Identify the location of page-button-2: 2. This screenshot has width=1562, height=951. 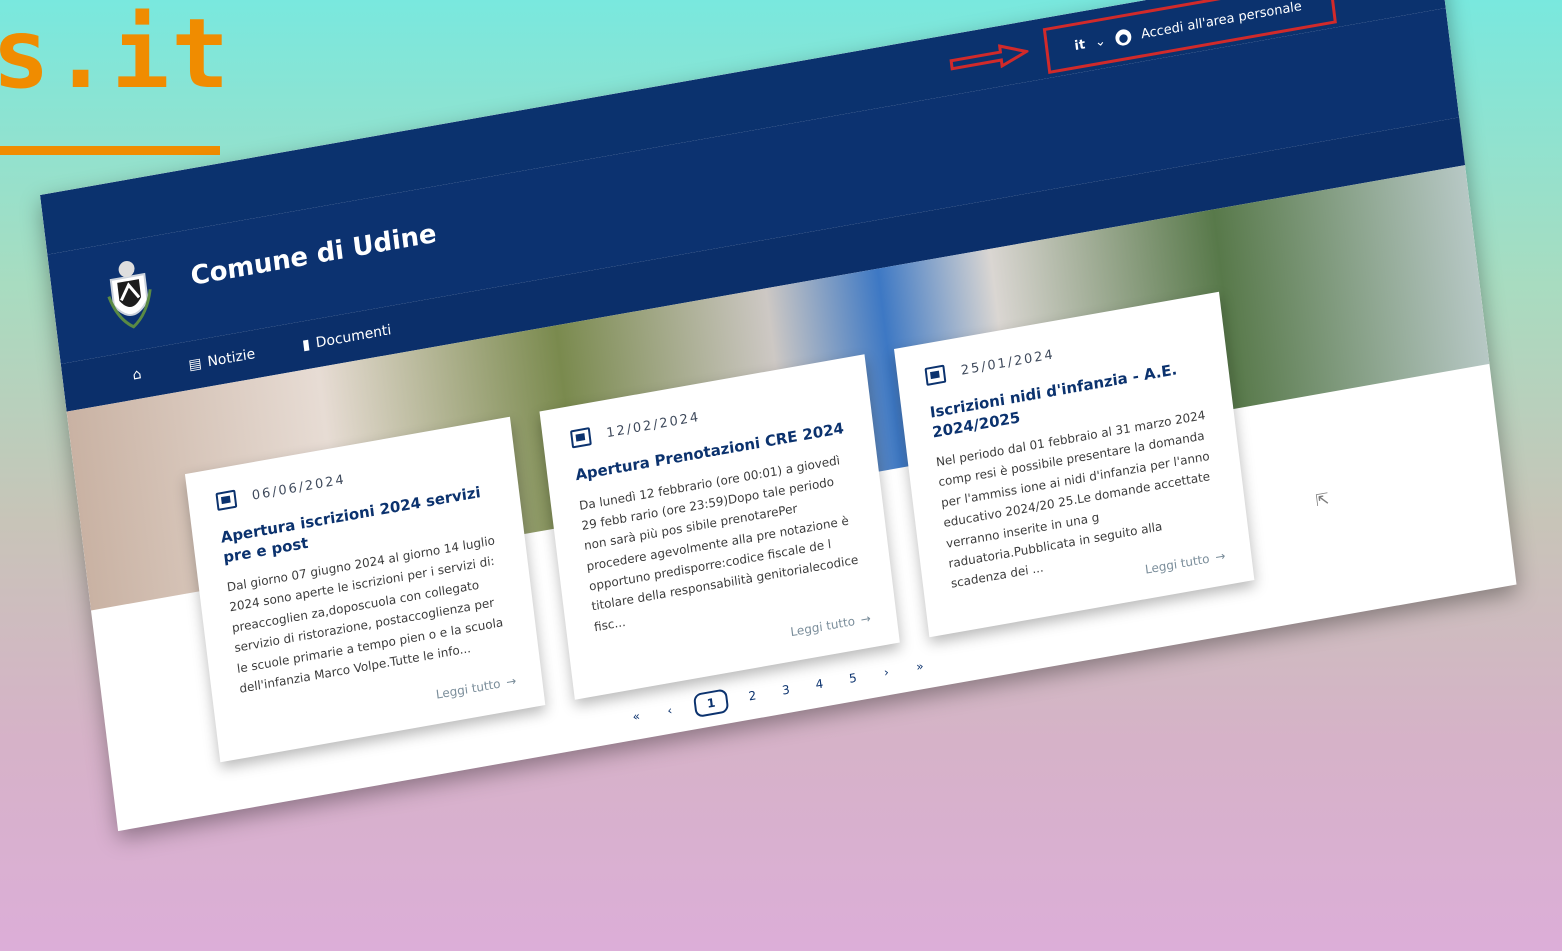
(752, 695).